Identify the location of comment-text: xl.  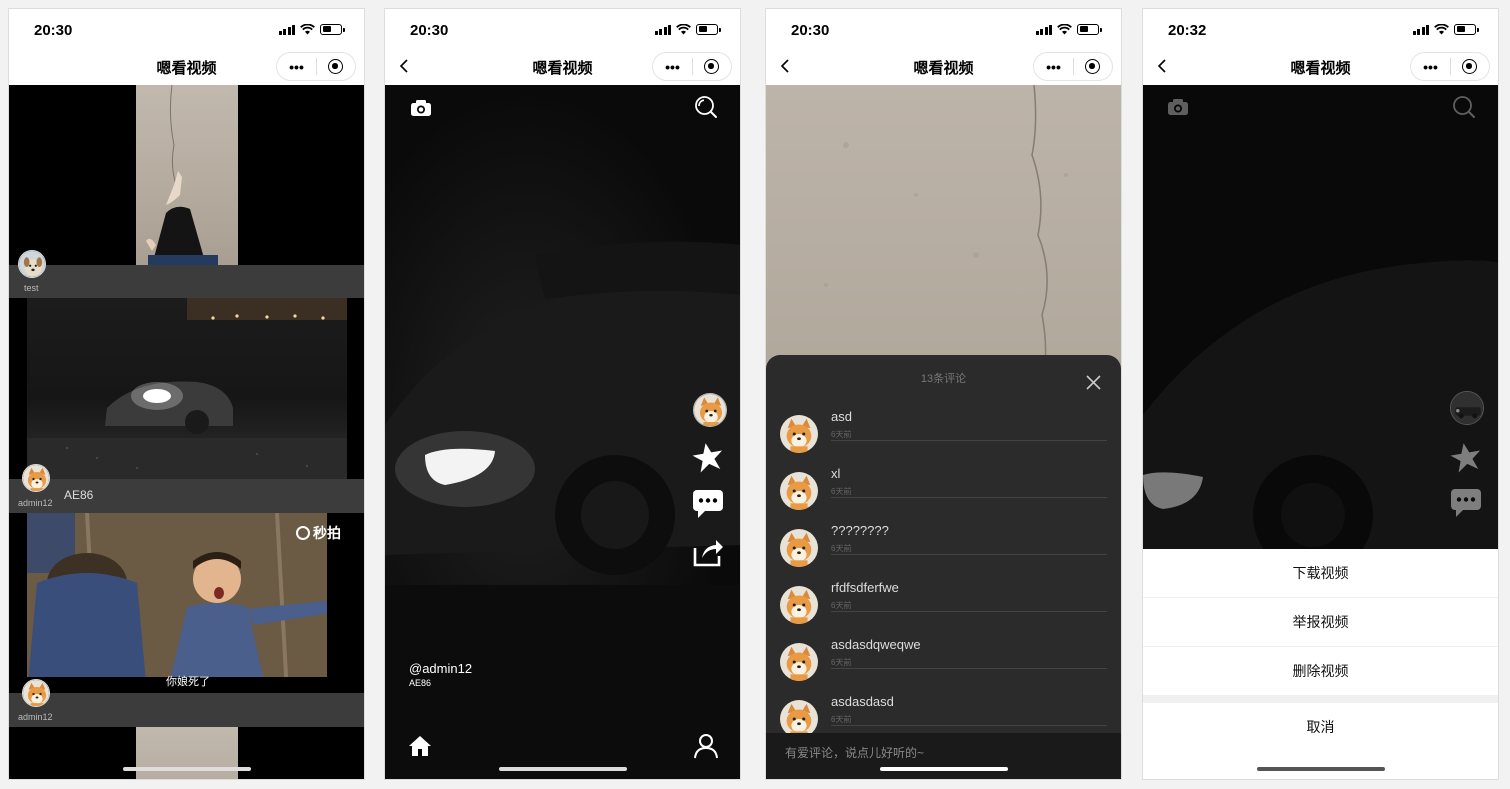
(836, 473).